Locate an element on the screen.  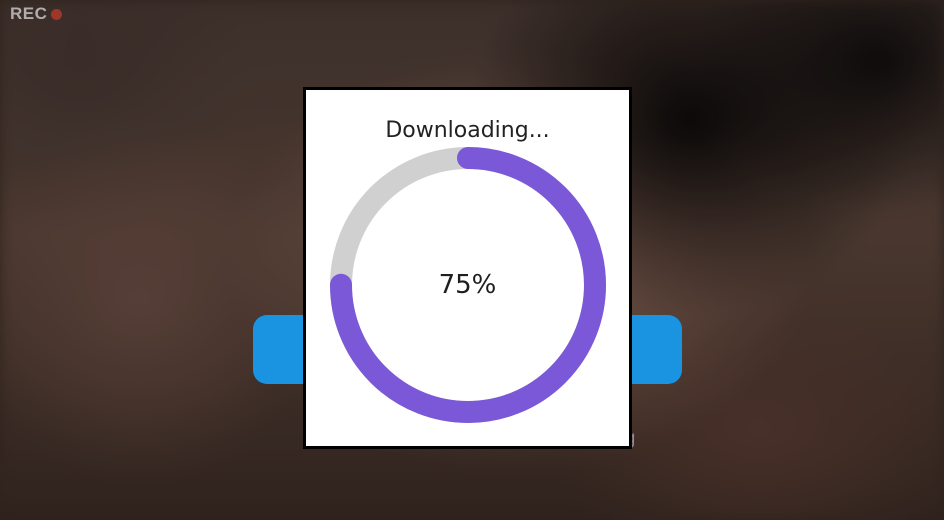
recording-indicator: REC is located at coordinates (36, 14).